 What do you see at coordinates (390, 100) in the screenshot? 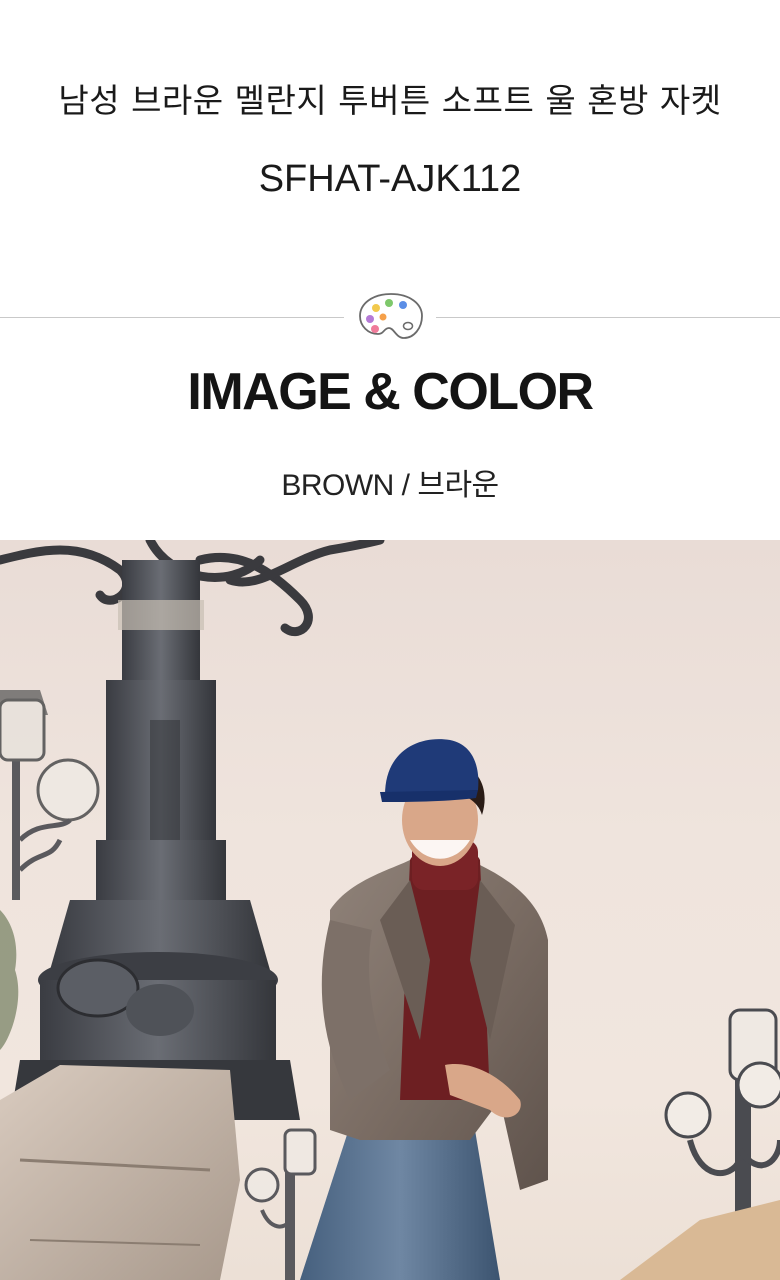
I see `product-title: 남성 브라운 멜란지 투버튼 소프트 울 혼방 자켓` at bounding box center [390, 100].